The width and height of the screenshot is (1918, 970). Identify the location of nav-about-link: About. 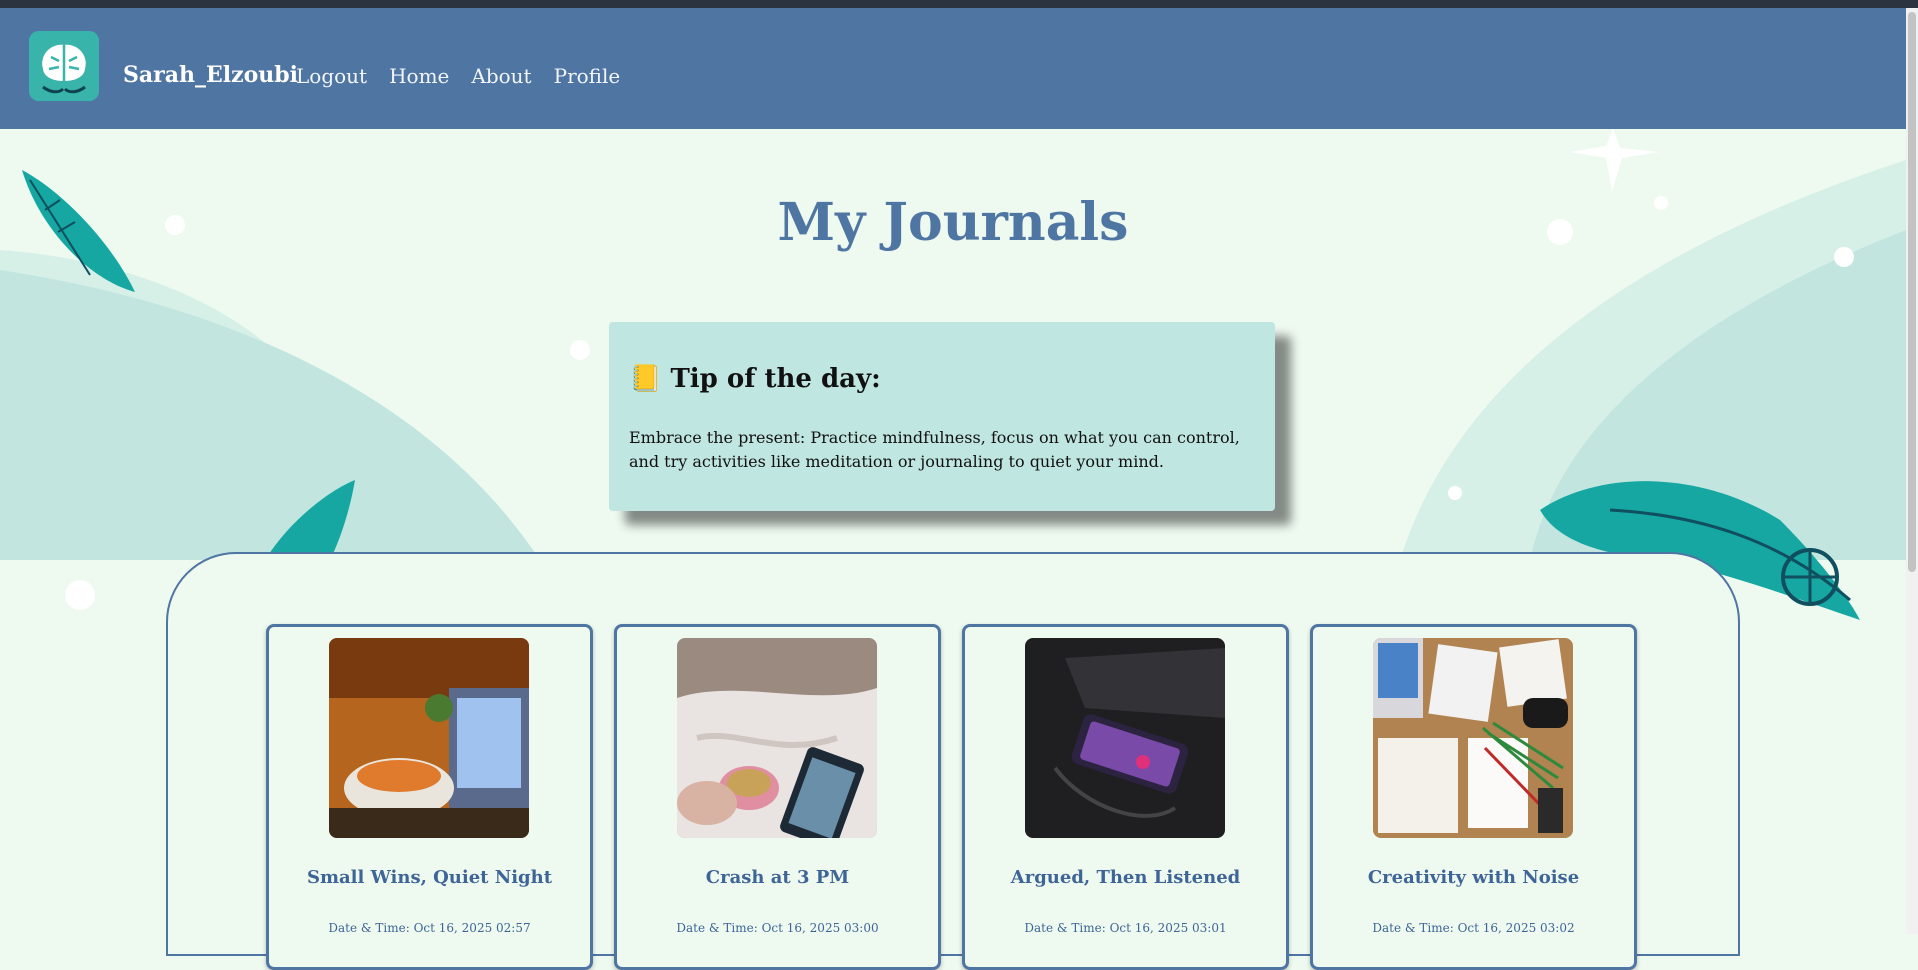
(501, 76).